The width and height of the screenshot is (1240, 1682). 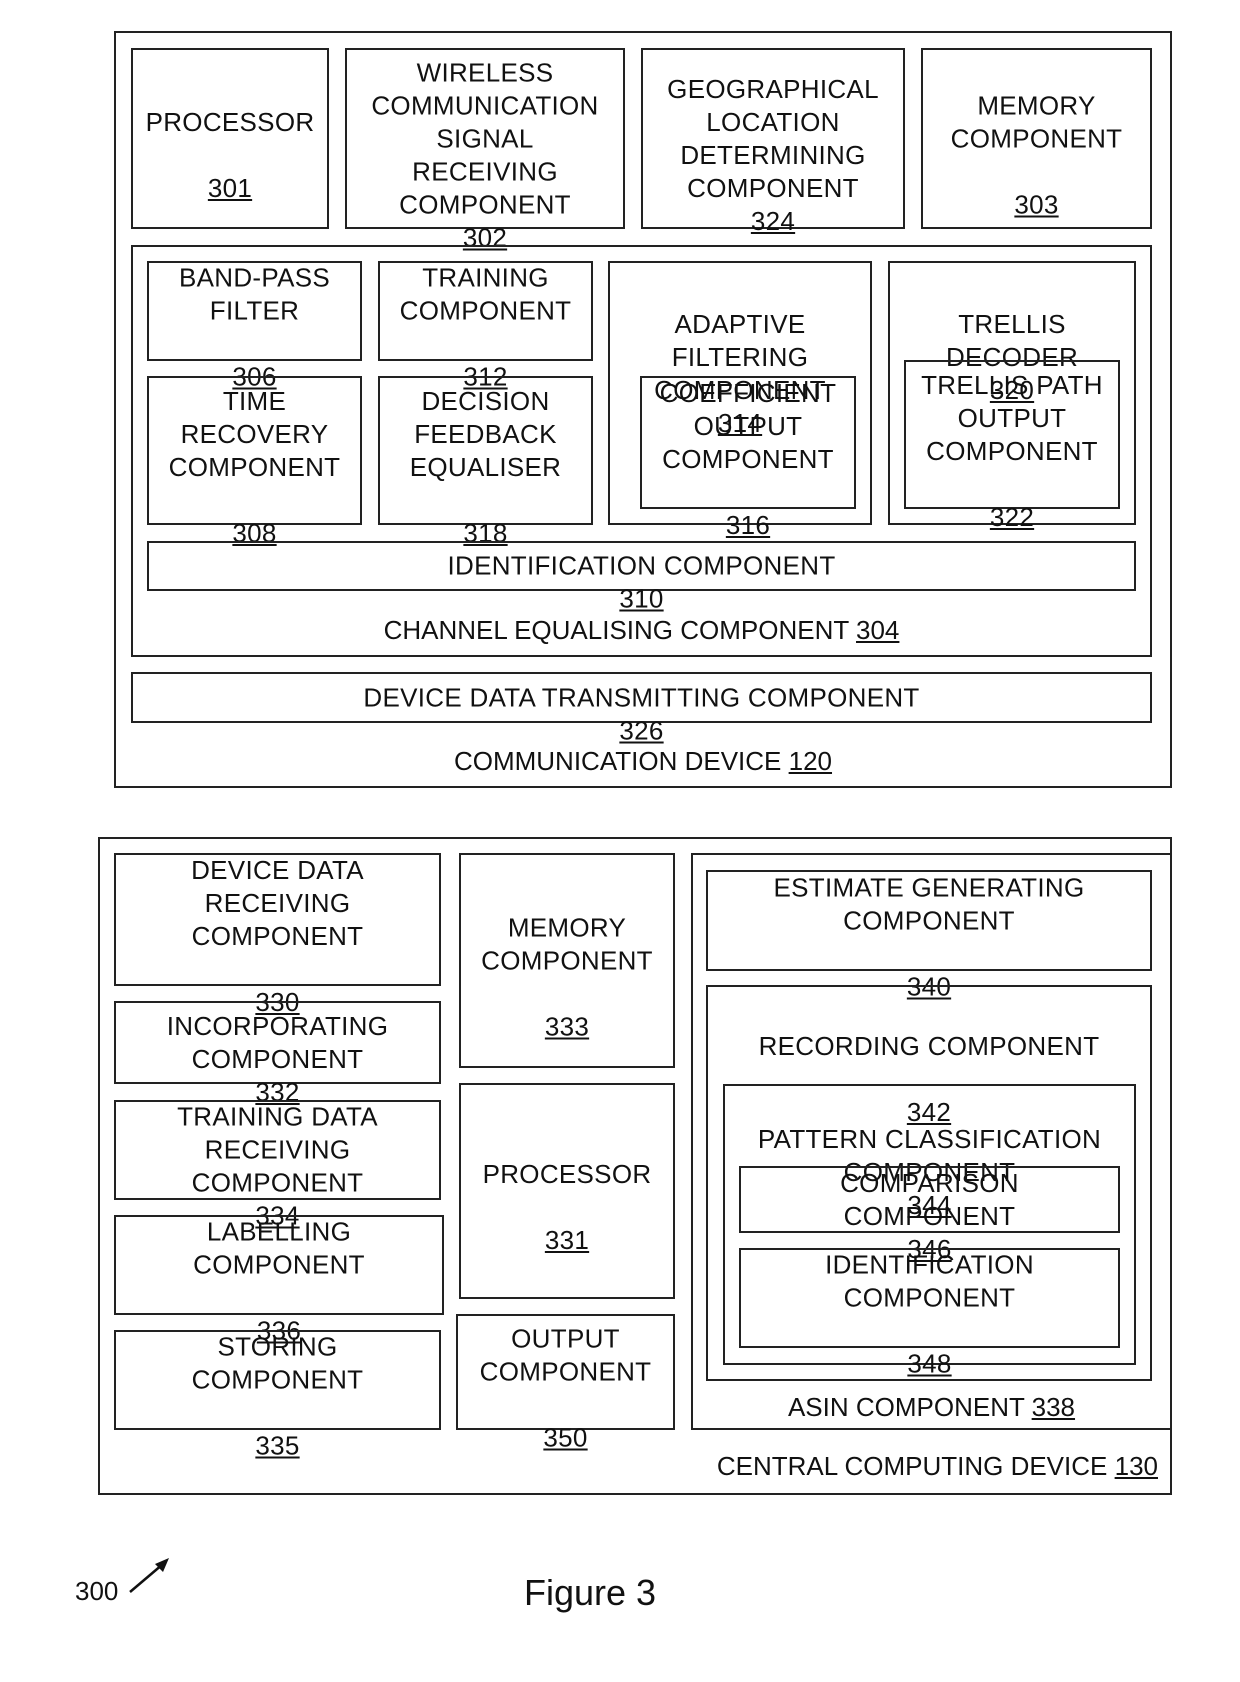 I want to click on processor-301-box: PROCESSOR 301, so click(x=230, y=138).